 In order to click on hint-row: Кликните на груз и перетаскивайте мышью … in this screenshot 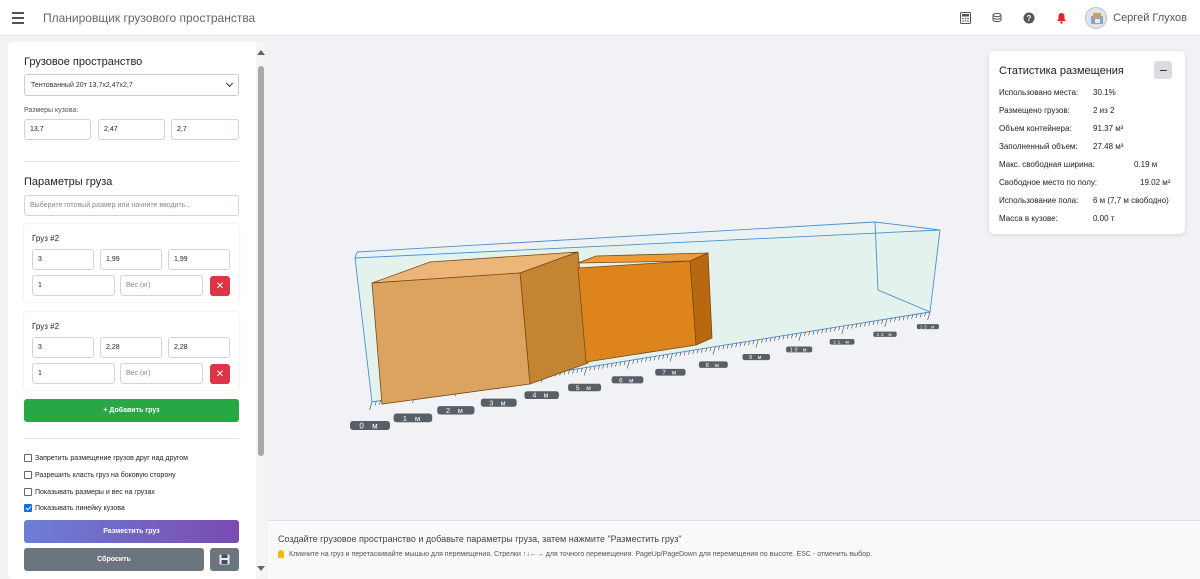, I will do `click(575, 554)`.